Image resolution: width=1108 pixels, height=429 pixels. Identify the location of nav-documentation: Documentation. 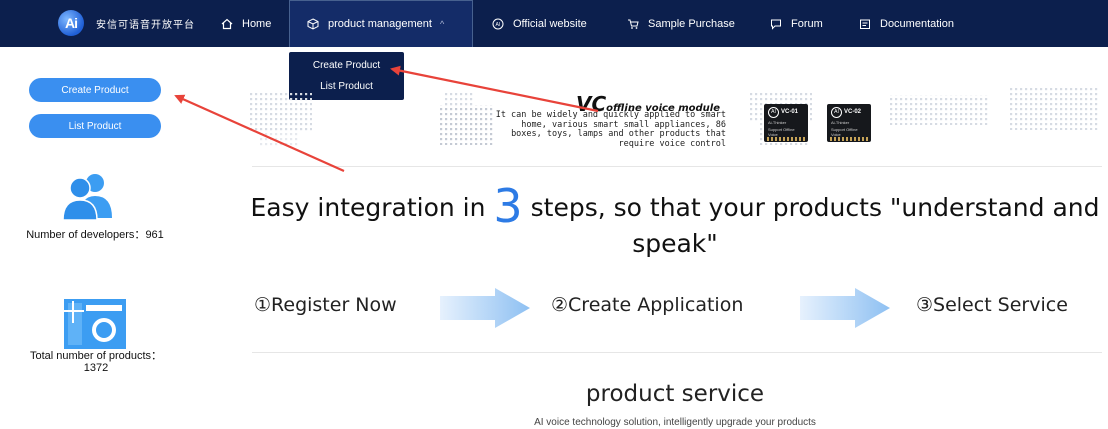
(906, 23).